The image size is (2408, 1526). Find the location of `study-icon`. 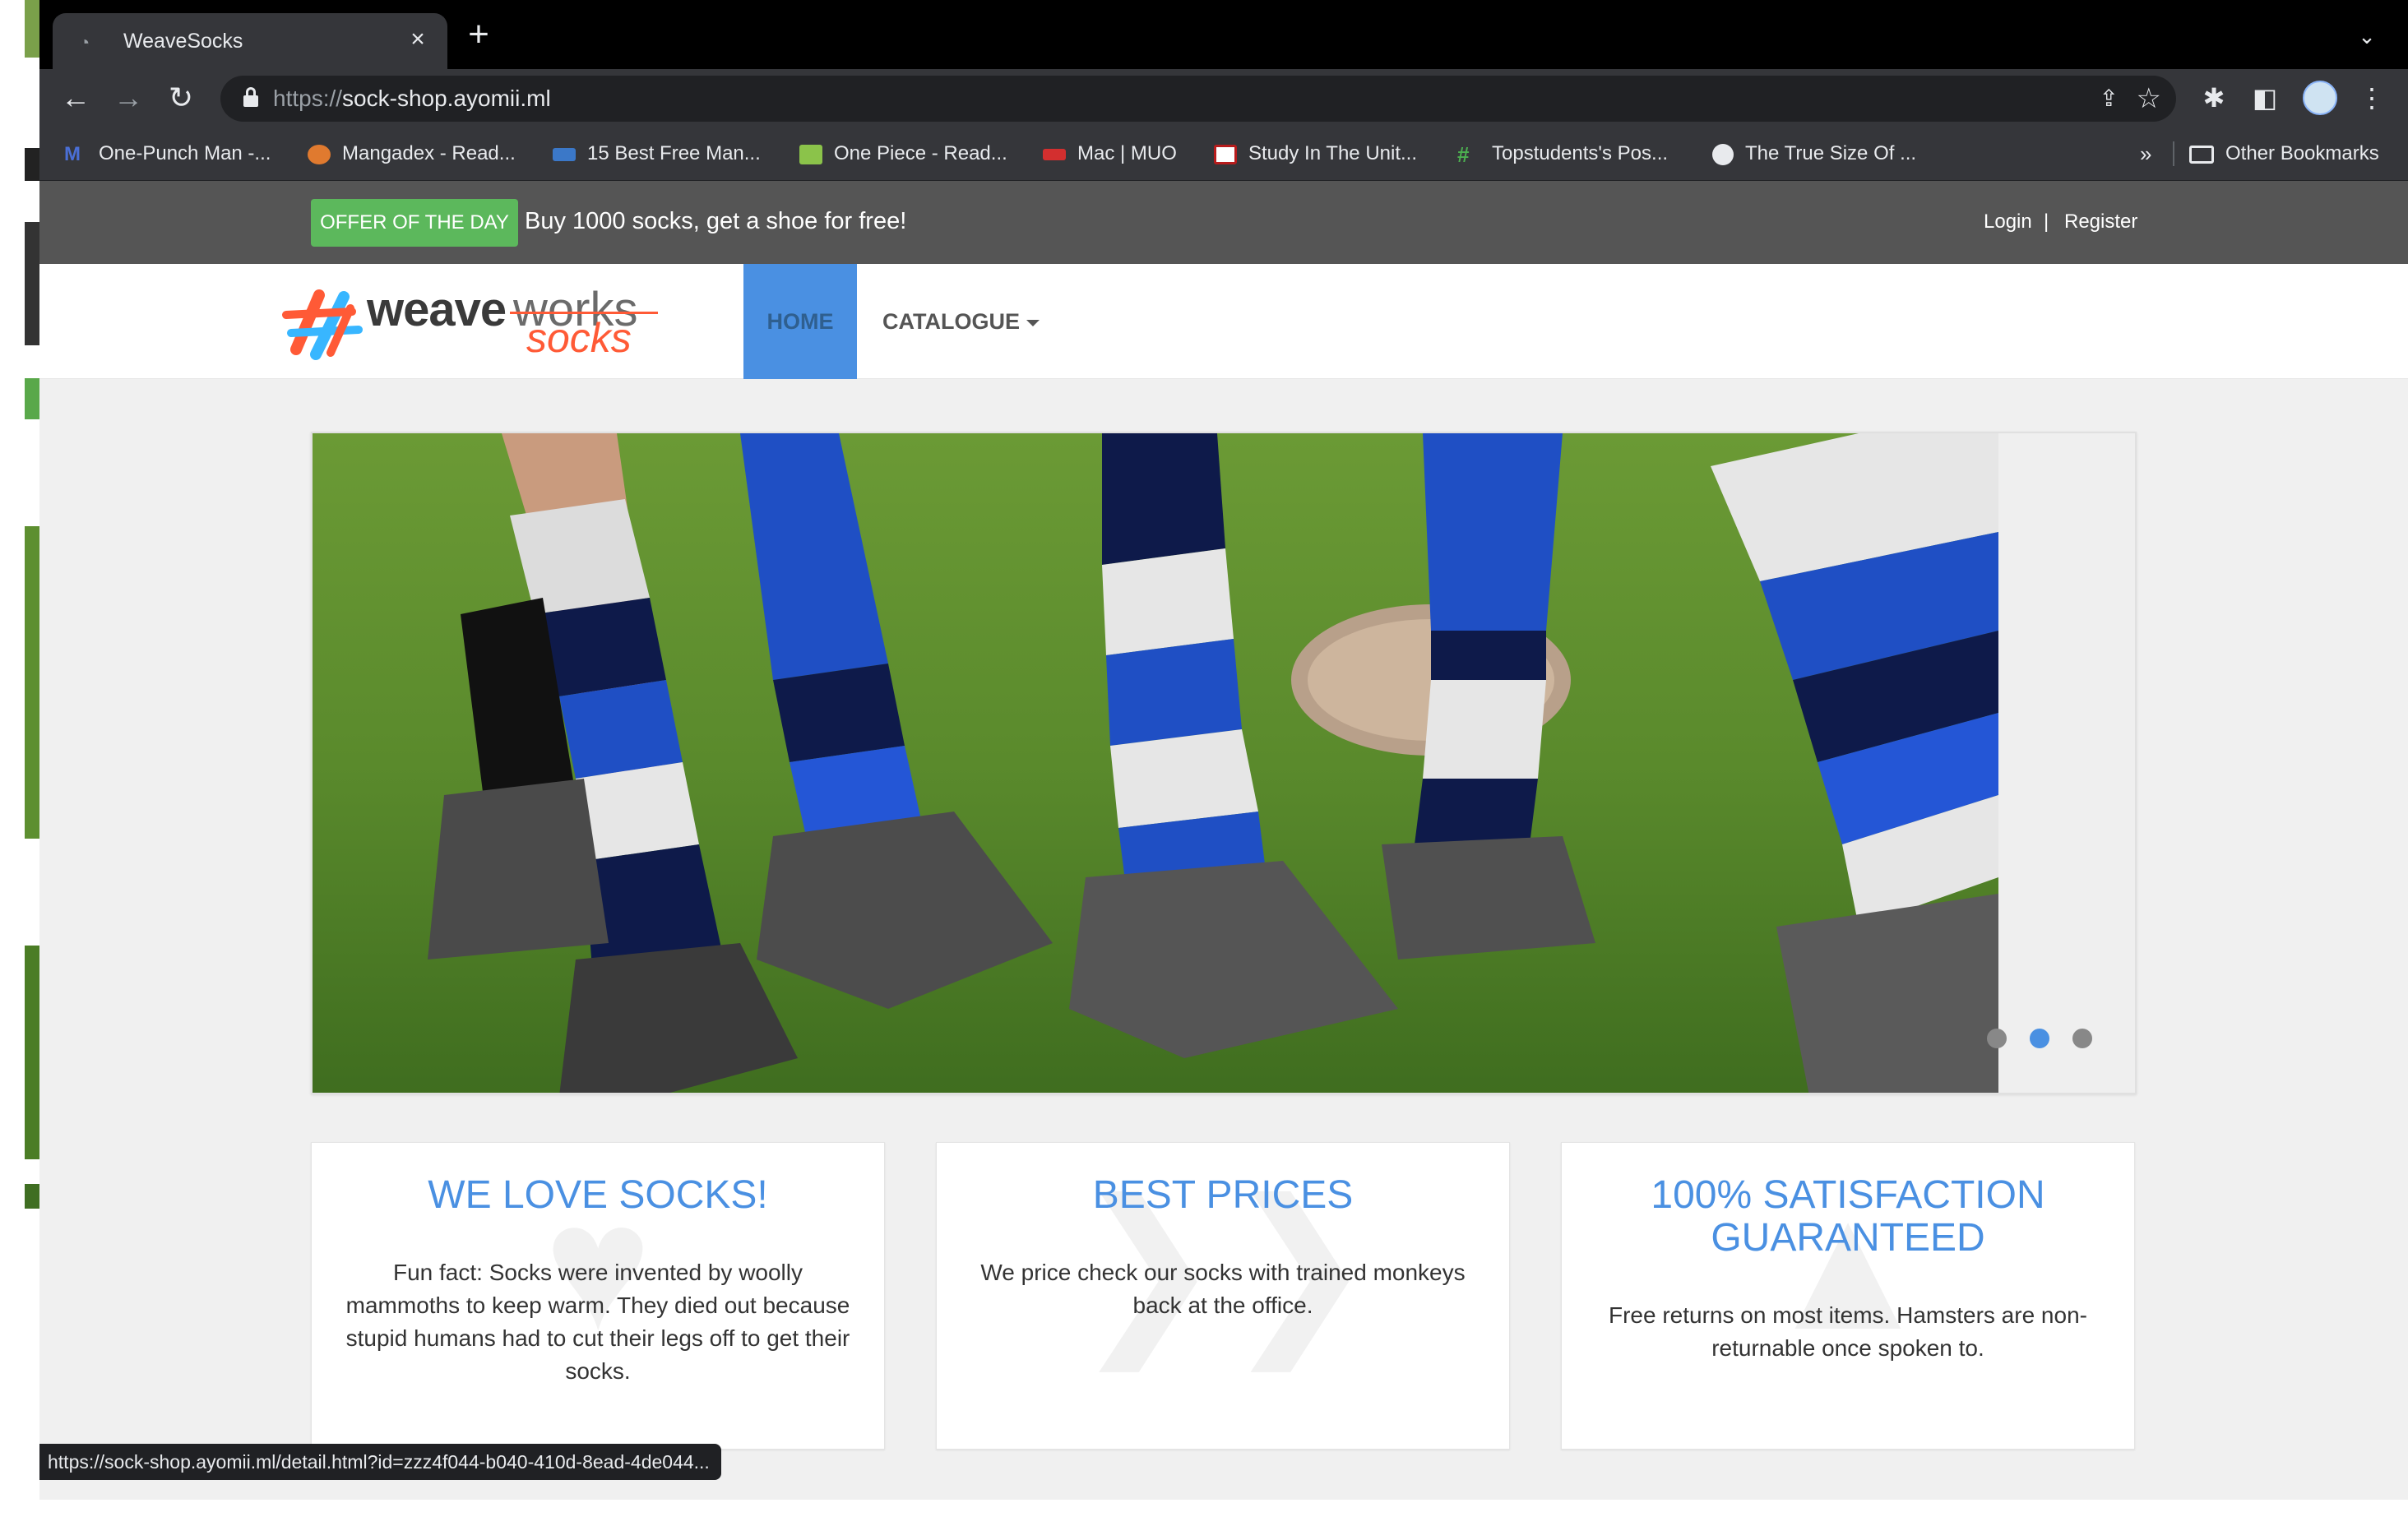

study-icon is located at coordinates (1225, 154).